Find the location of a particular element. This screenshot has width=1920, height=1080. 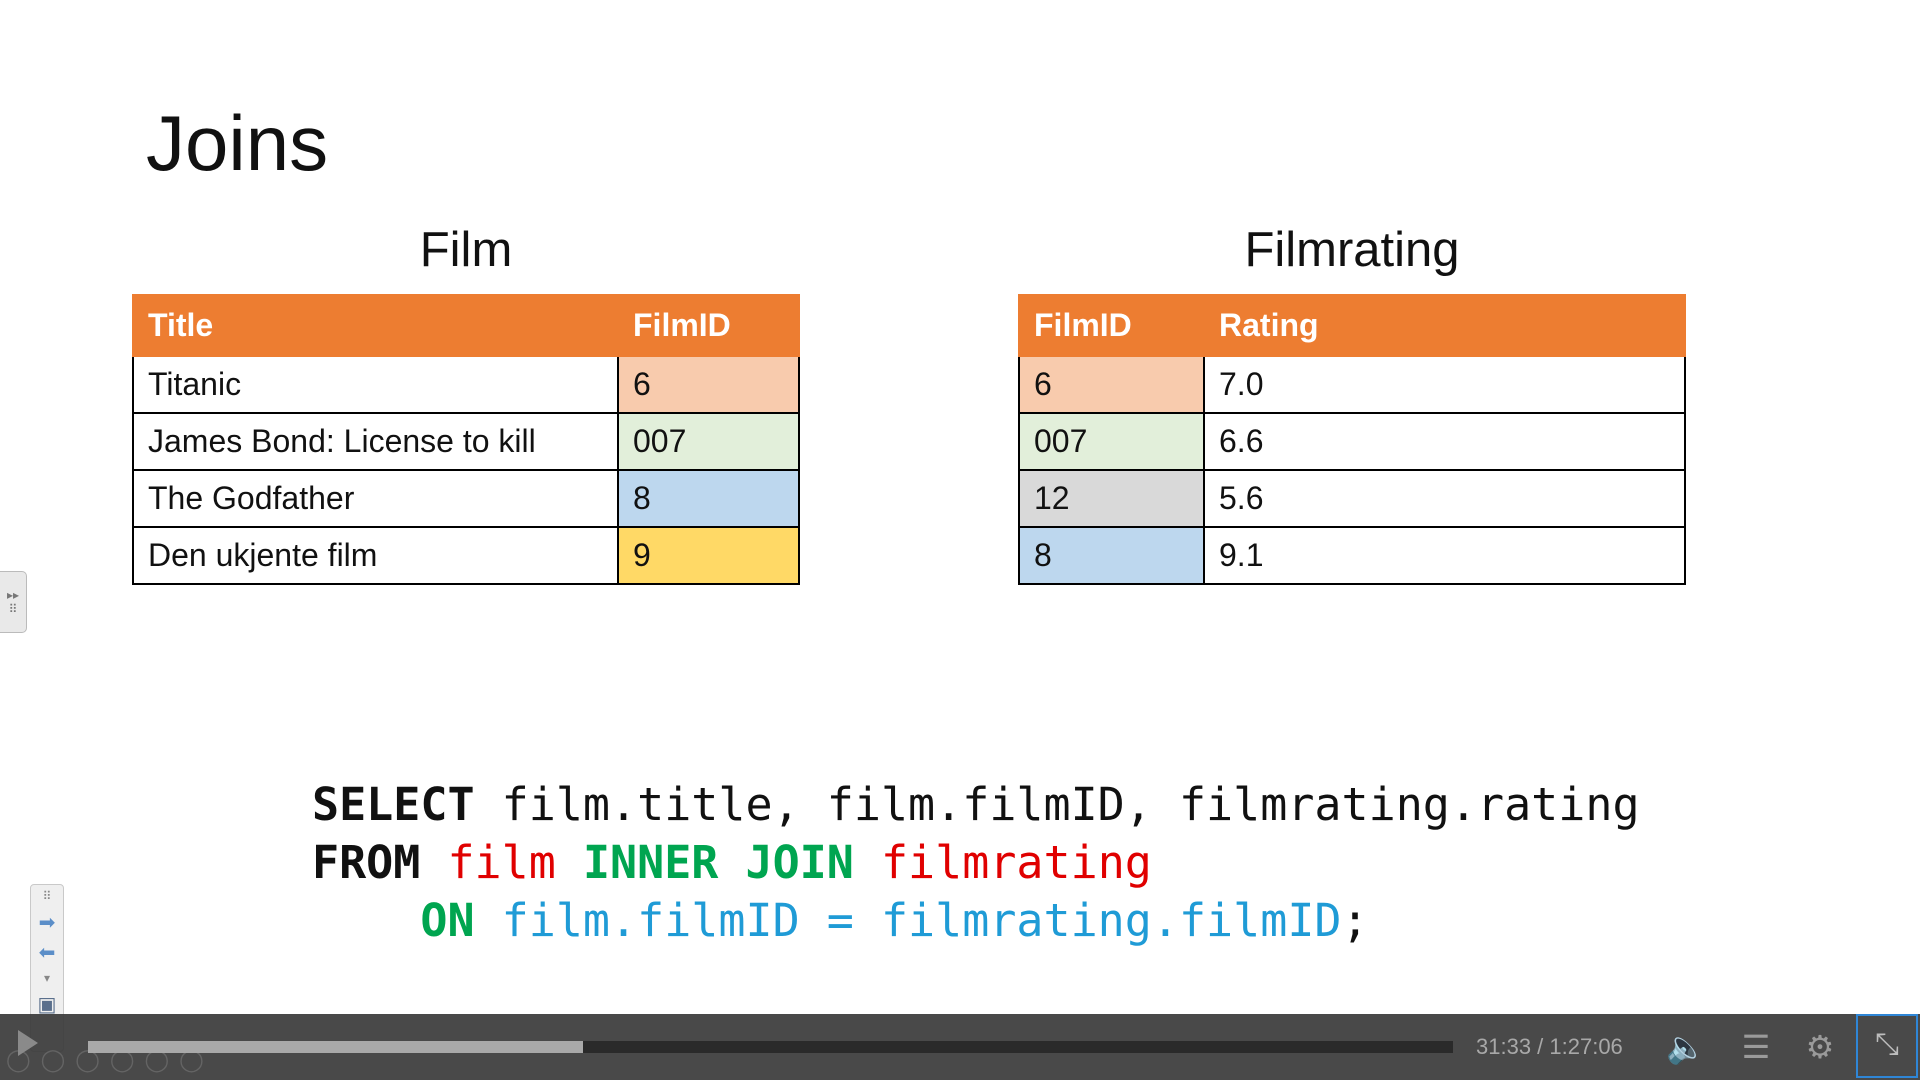

table-row: James Bond: License to kill 007 is located at coordinates (466, 441).